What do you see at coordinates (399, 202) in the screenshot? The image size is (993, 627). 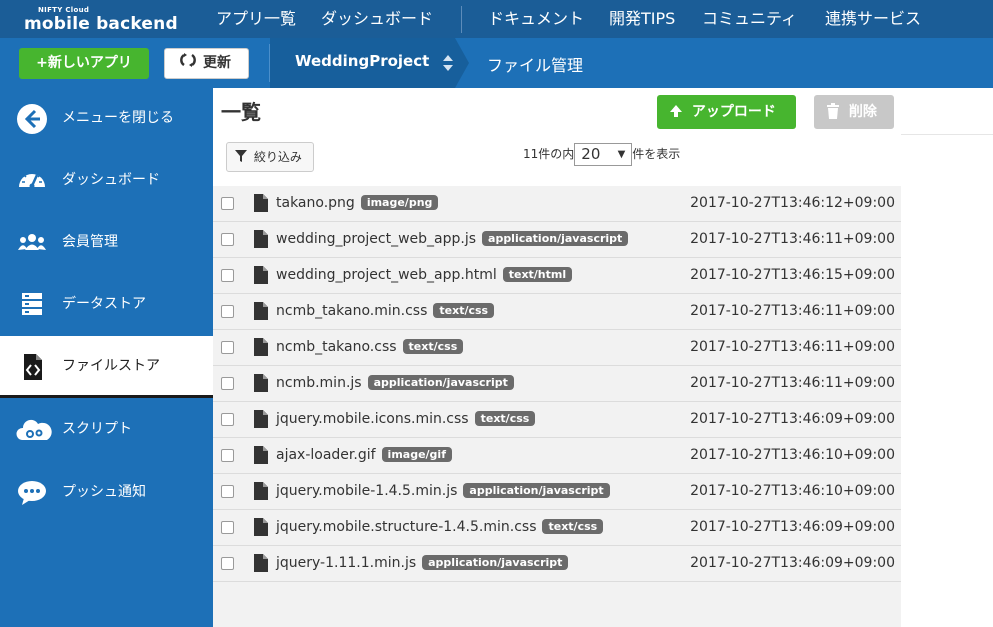 I see `mime-type-badge: image/png` at bounding box center [399, 202].